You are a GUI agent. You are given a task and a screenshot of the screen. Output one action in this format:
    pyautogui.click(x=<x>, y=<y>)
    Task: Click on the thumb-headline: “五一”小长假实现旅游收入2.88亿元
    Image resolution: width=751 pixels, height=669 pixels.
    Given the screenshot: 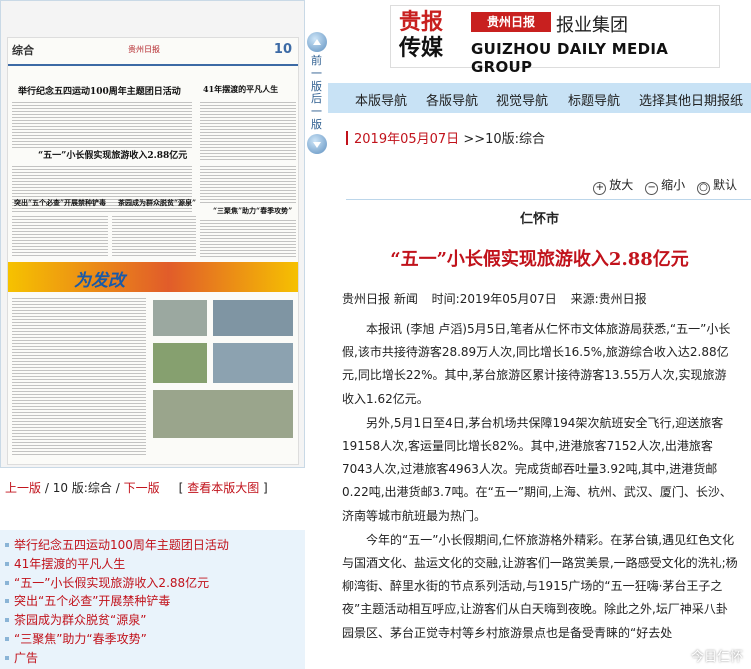 What is the action you would take?
    pyautogui.click(x=112, y=154)
    